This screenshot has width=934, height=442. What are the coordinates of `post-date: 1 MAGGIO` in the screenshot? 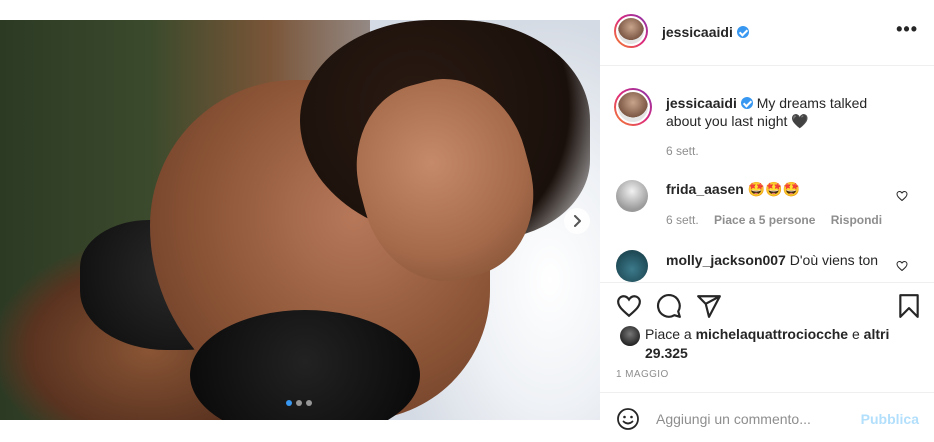 It's located at (642, 374).